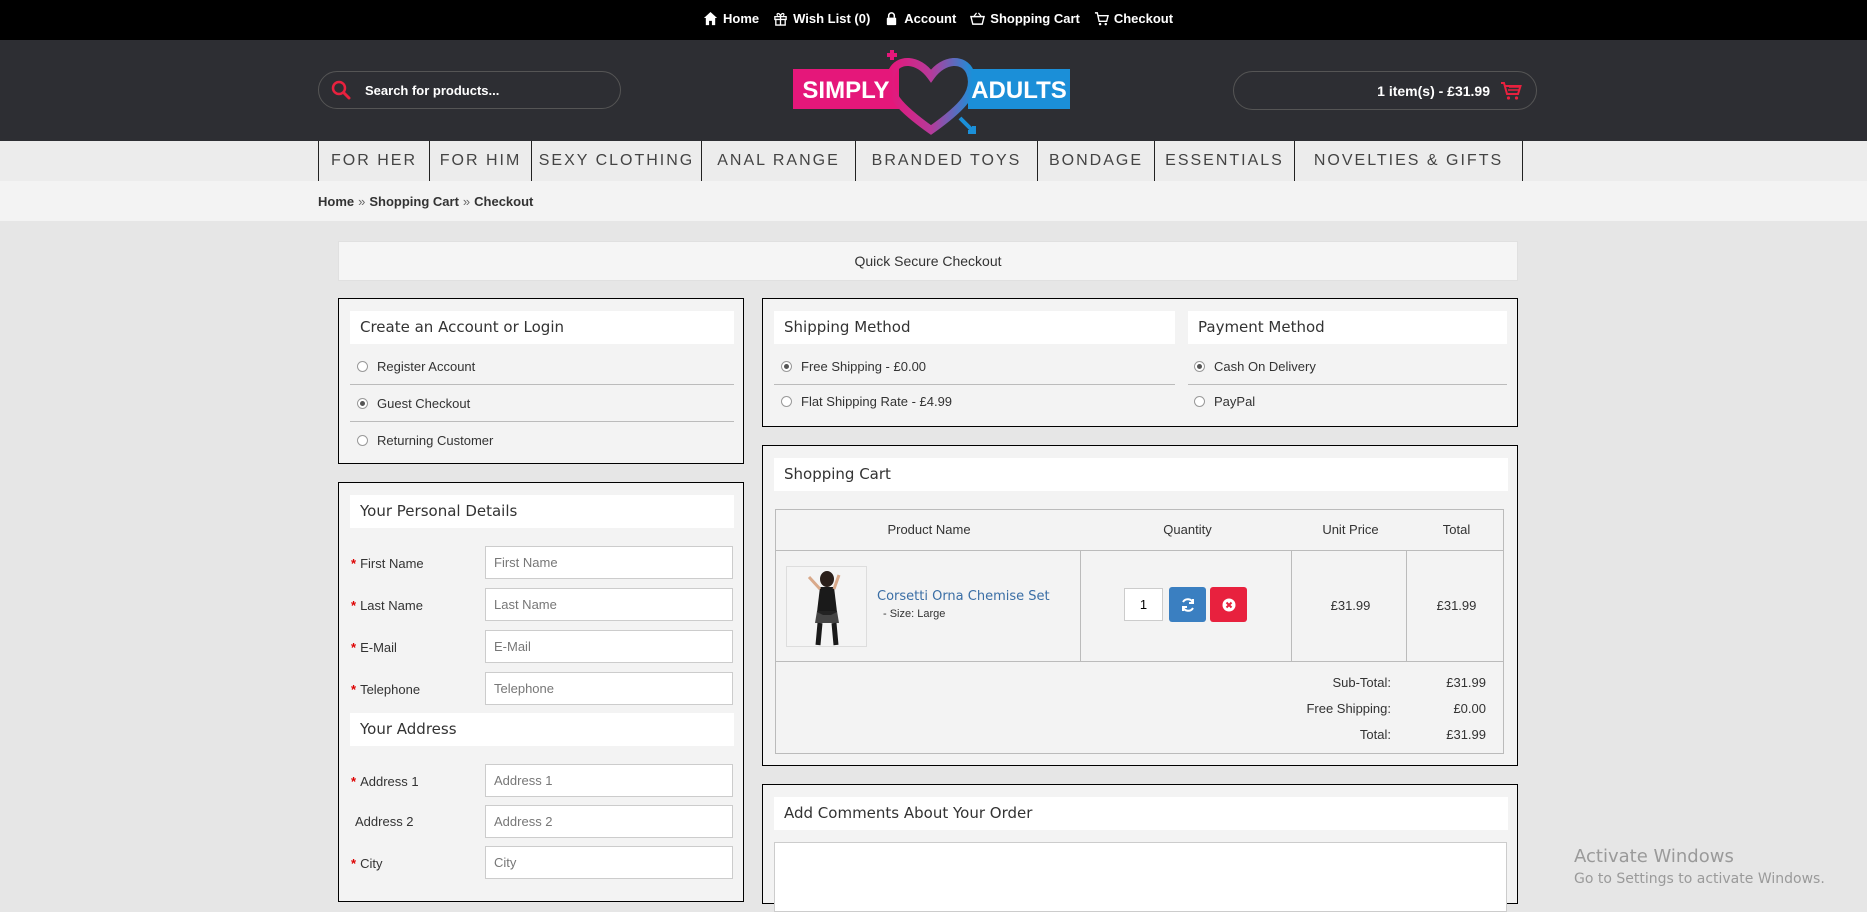 The height and width of the screenshot is (912, 1867). What do you see at coordinates (933, 201) in the screenshot?
I see `breadcrumb-bar: Home» Shopping Cart» Checkout` at bounding box center [933, 201].